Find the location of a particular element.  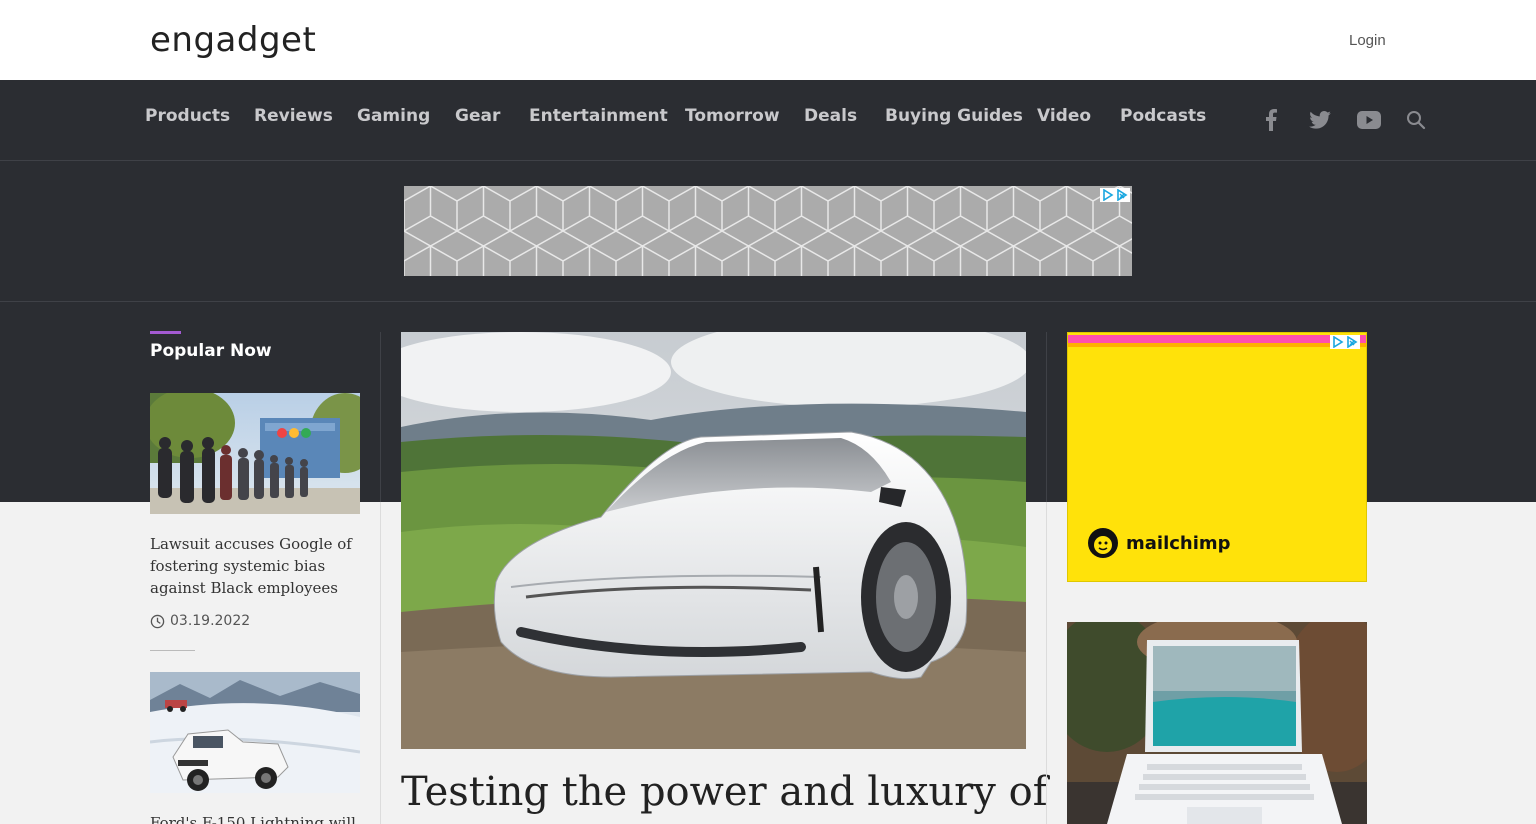

top-header: engadget Login is located at coordinates (768, 40).